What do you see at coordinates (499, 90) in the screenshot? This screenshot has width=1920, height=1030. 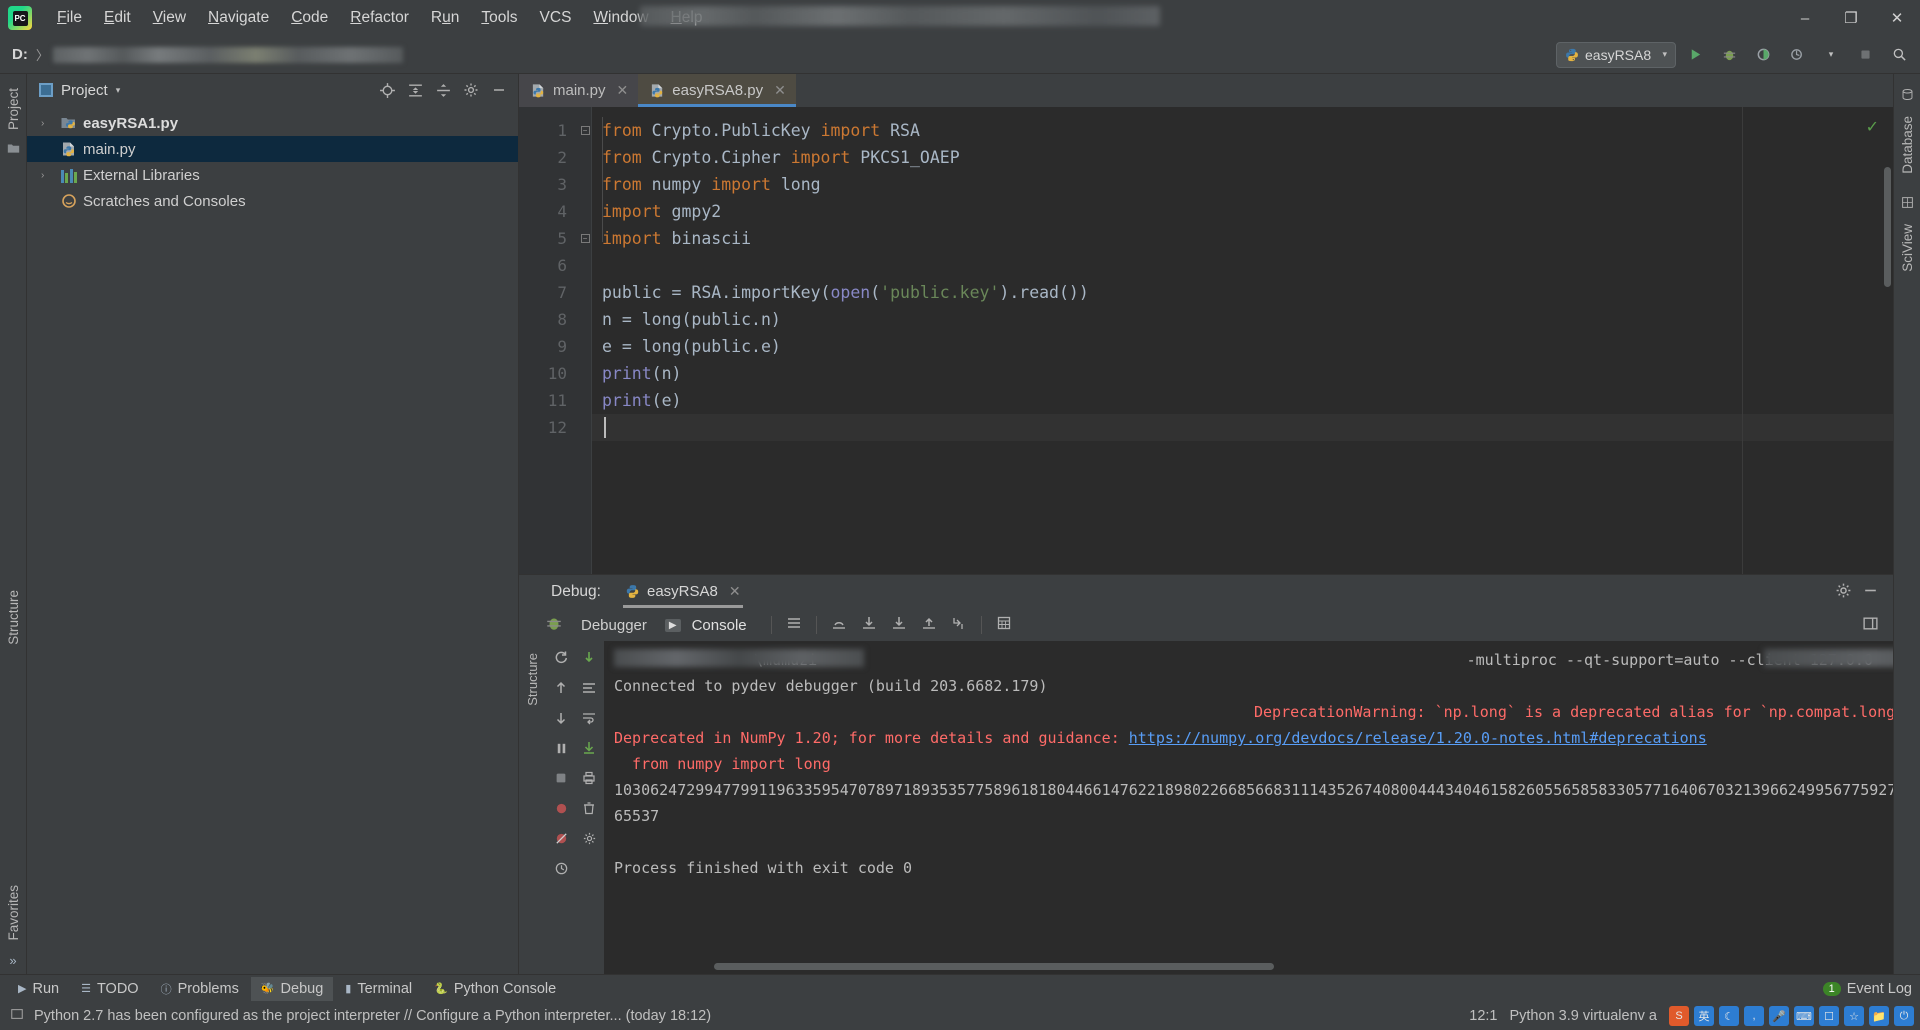 I see `hide-panel-icon` at bounding box center [499, 90].